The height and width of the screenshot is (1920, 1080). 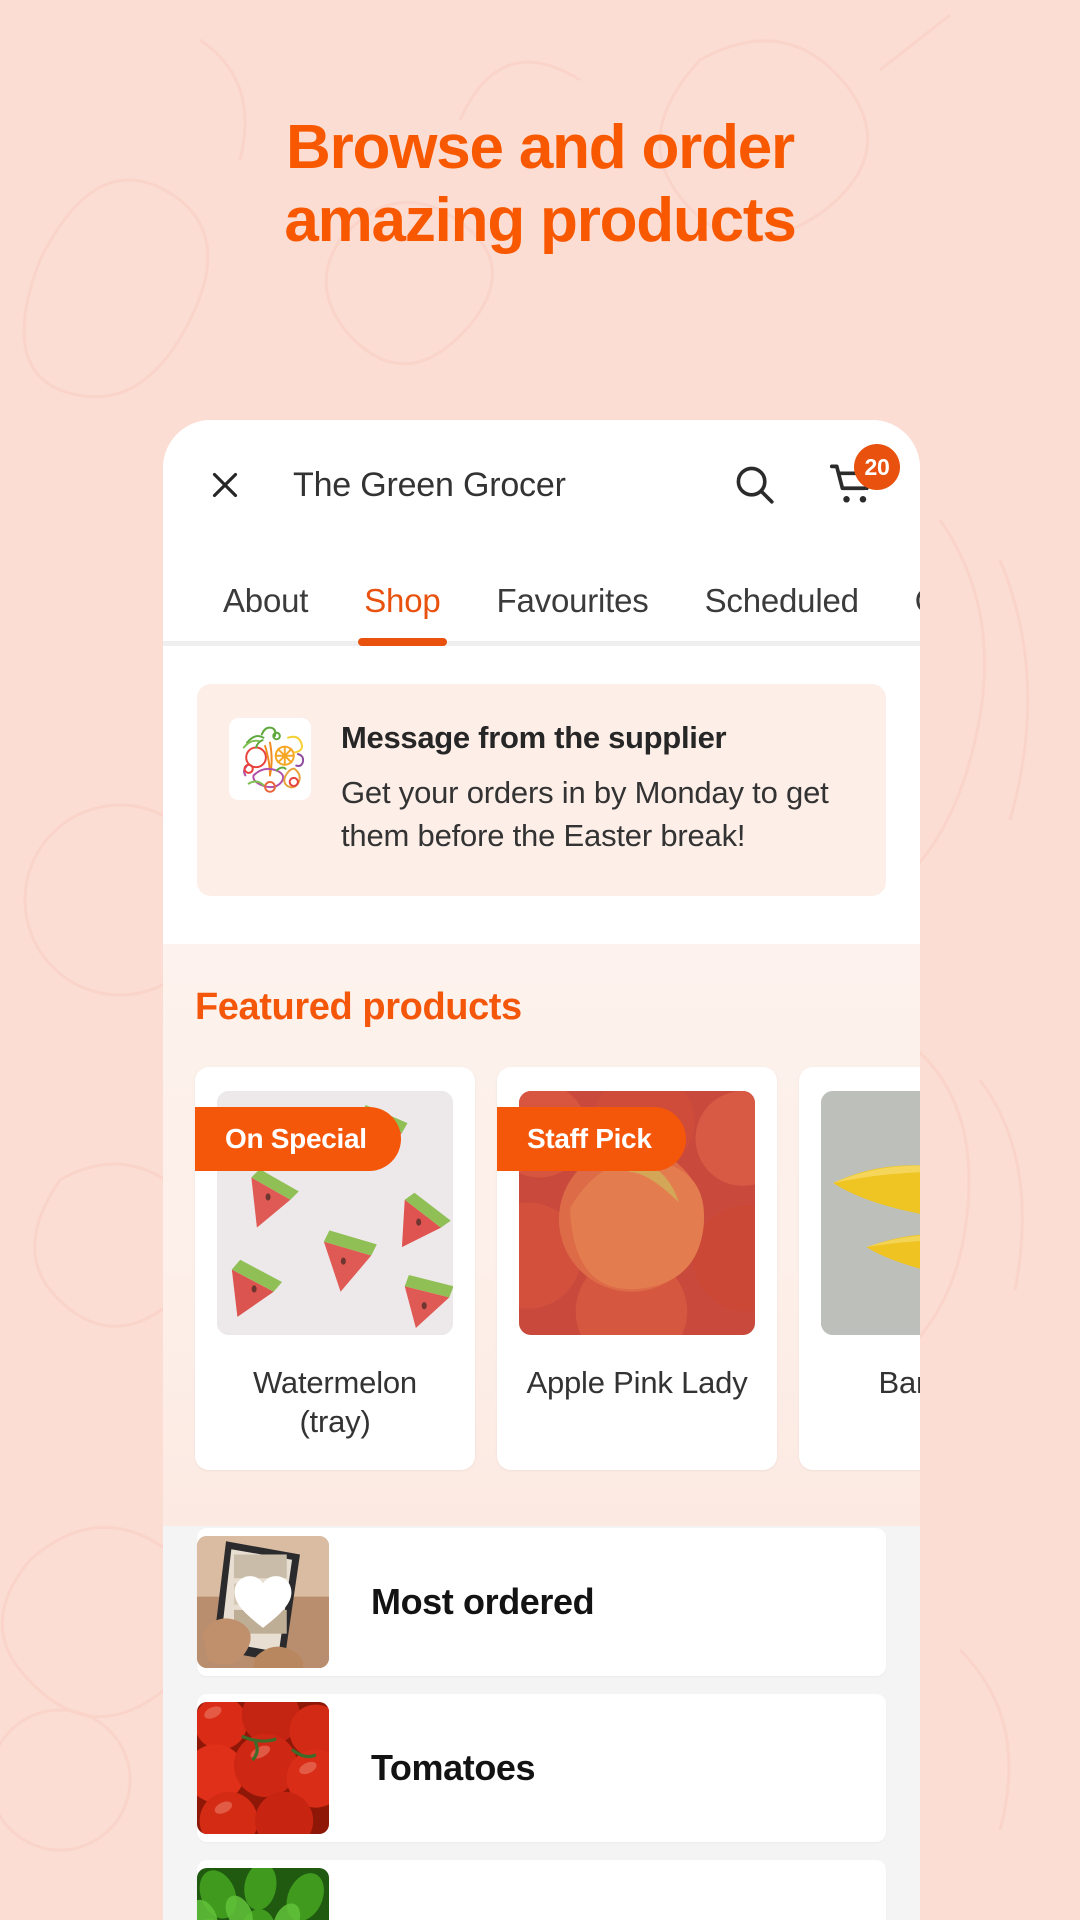 I want to click on headline-line-2: amazing products, so click(x=540, y=220).